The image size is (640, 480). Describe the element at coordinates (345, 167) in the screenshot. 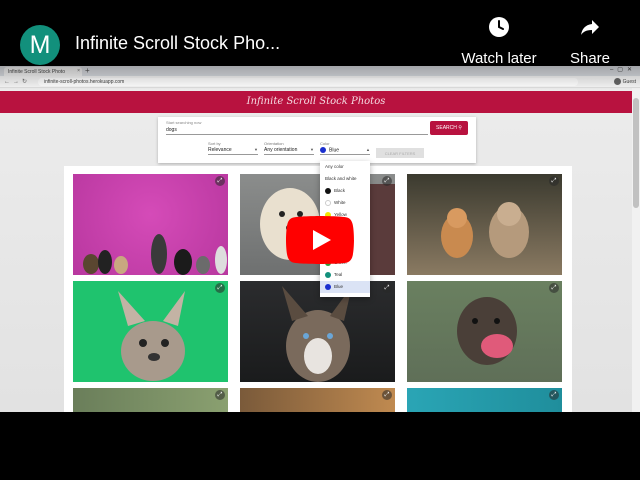

I see `color-option: Any color` at that location.